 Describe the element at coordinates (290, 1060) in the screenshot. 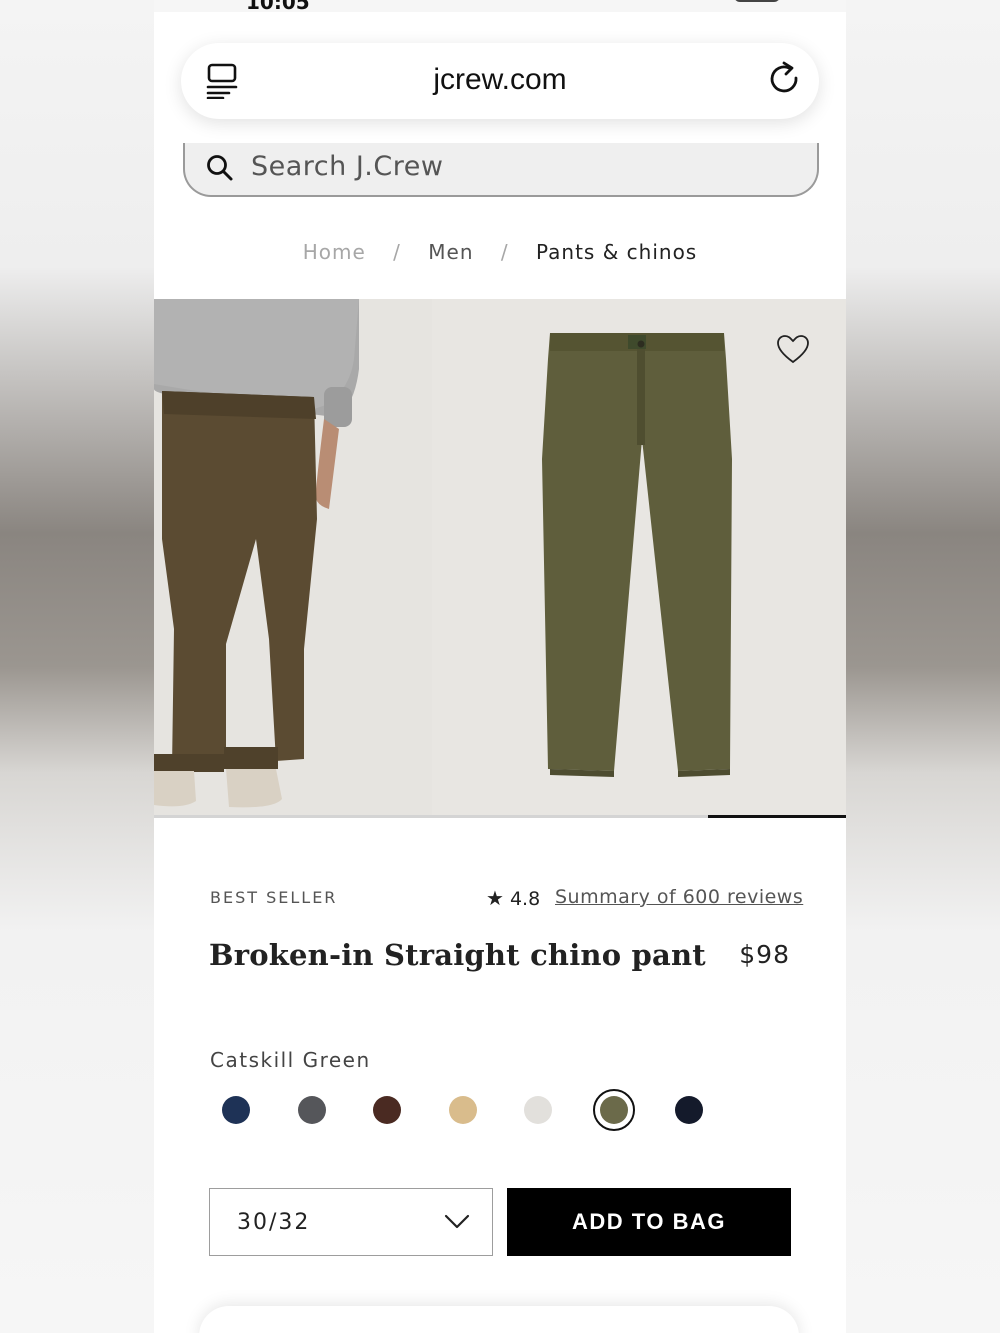

I see `selected-color-name: Catskill Green` at that location.